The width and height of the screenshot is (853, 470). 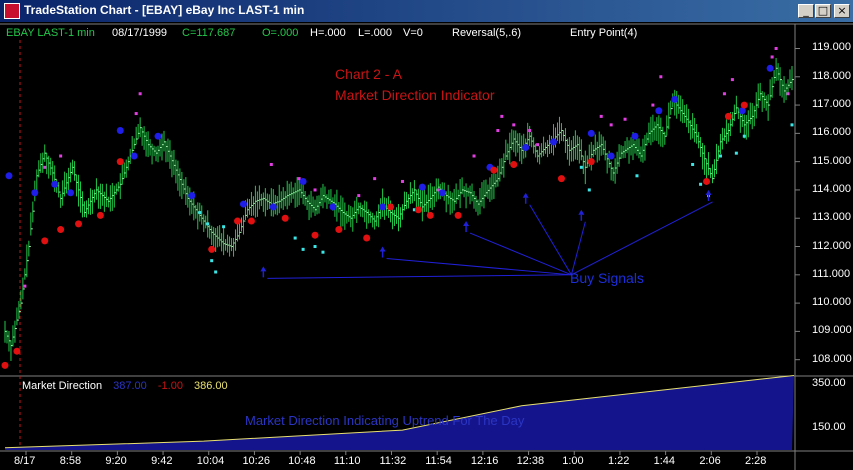 What do you see at coordinates (829, 426) in the screenshot?
I see `subchart-tick-label: 150.00` at bounding box center [829, 426].